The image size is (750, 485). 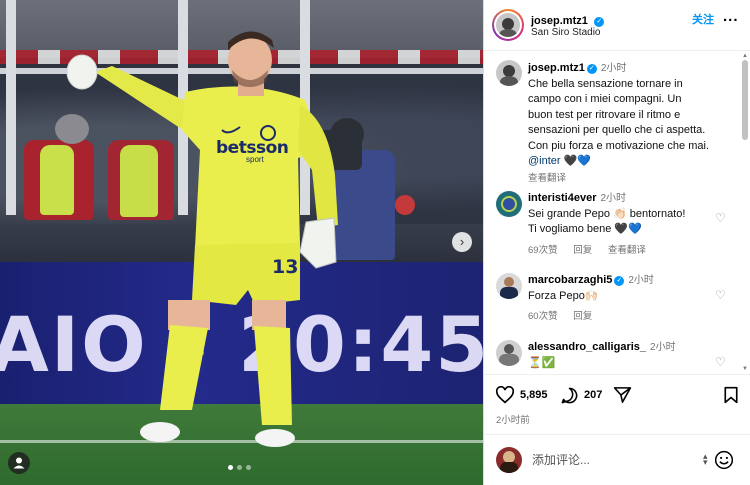 What do you see at coordinates (544, 161) in the screenshot?
I see `caption-mention-link: @inter` at bounding box center [544, 161].